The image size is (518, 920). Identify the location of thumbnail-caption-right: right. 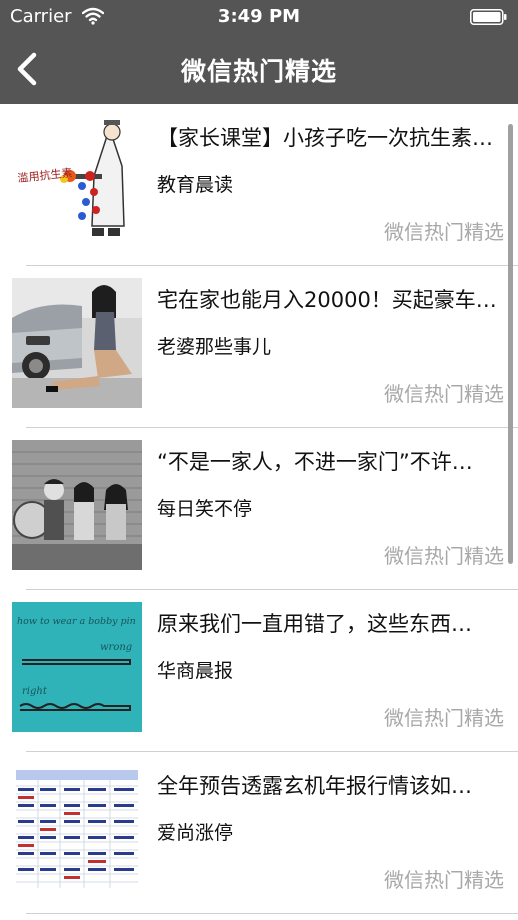
(35, 691).